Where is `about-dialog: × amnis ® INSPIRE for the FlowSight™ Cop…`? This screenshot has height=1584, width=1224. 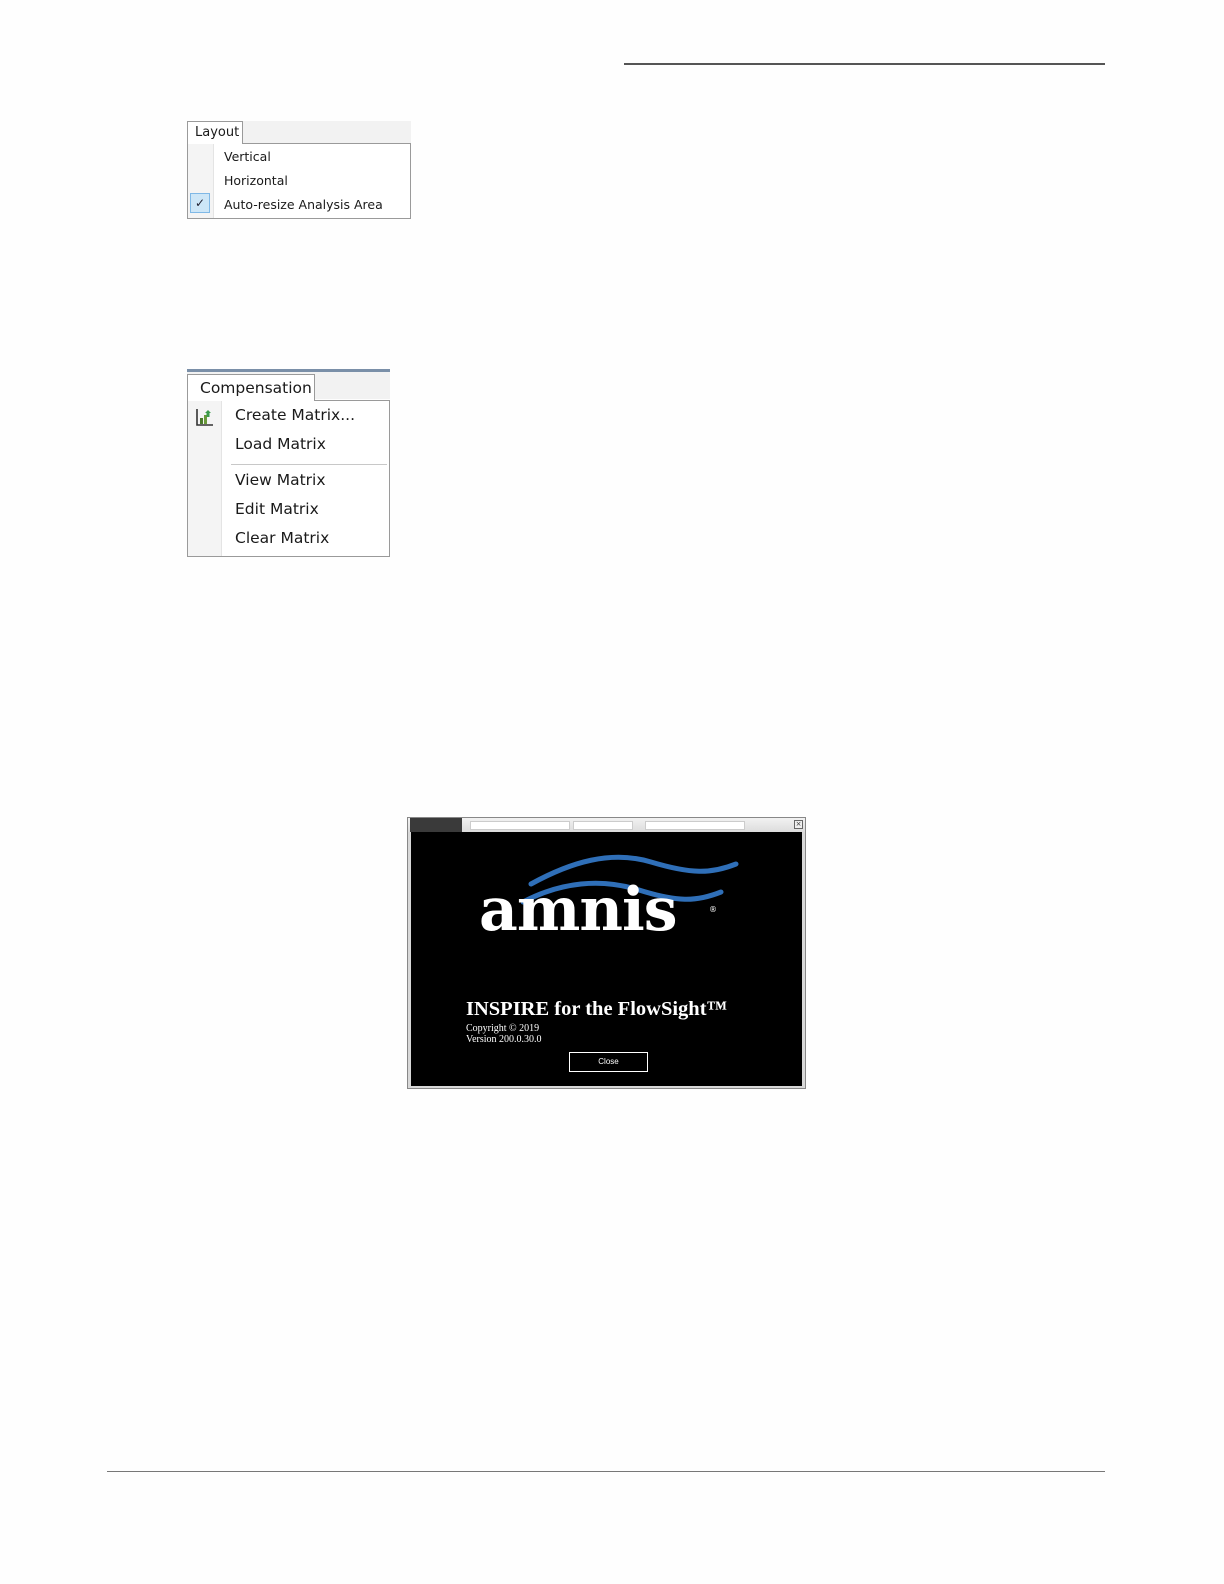 about-dialog: × amnis ® INSPIRE for the FlowSight™ Cop… is located at coordinates (606, 953).